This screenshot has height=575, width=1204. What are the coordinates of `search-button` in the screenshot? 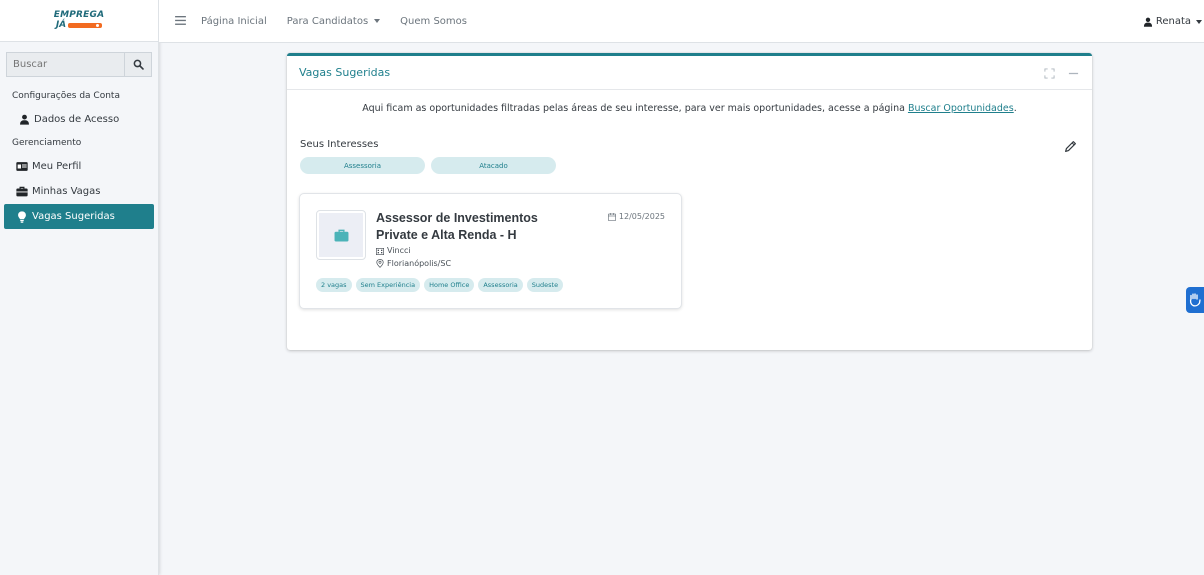 It's located at (138, 64).